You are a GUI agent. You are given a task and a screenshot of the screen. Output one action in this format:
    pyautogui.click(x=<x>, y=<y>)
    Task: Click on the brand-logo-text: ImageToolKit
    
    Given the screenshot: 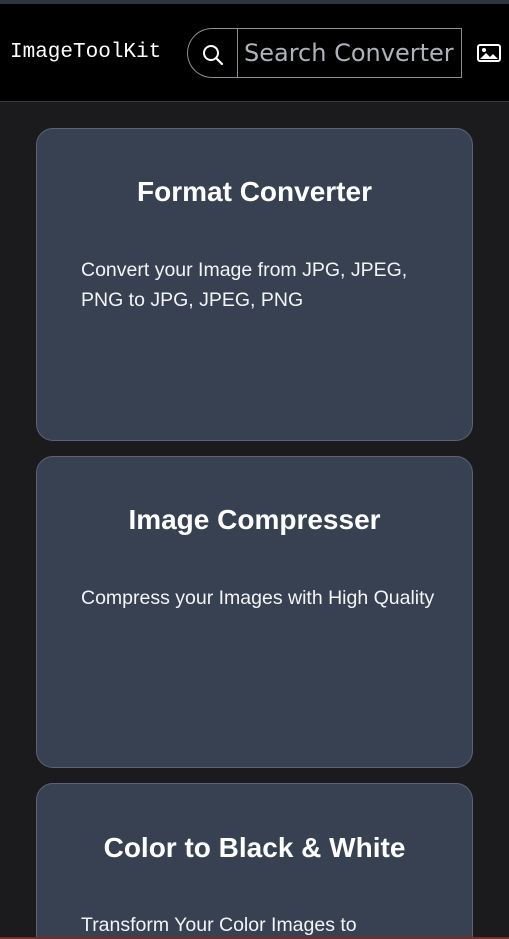 What is the action you would take?
    pyautogui.click(x=85, y=53)
    